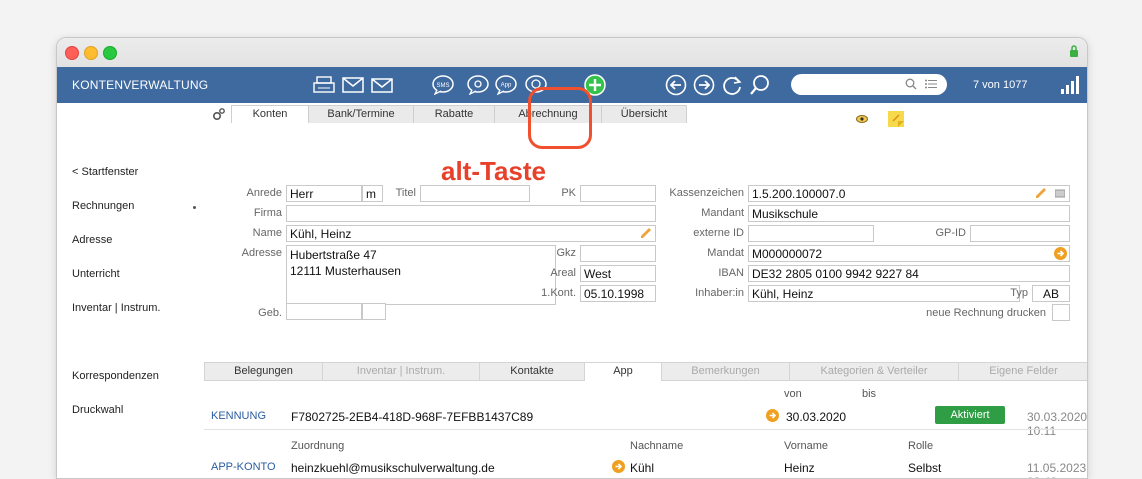  I want to click on mandat-label: Mandat, so click(725, 253).